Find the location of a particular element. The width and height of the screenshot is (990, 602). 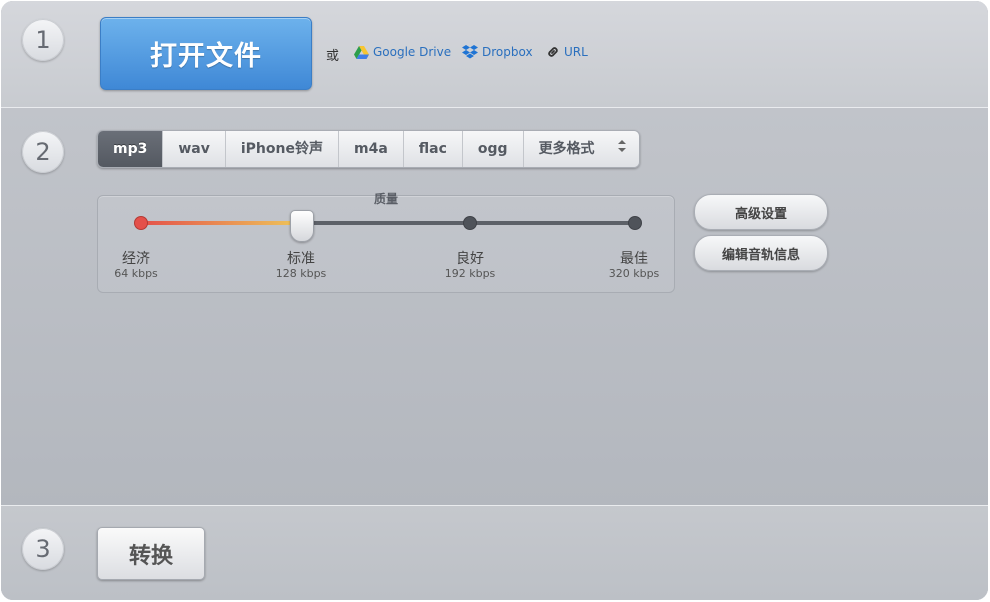

url-link: URL is located at coordinates (567, 52).